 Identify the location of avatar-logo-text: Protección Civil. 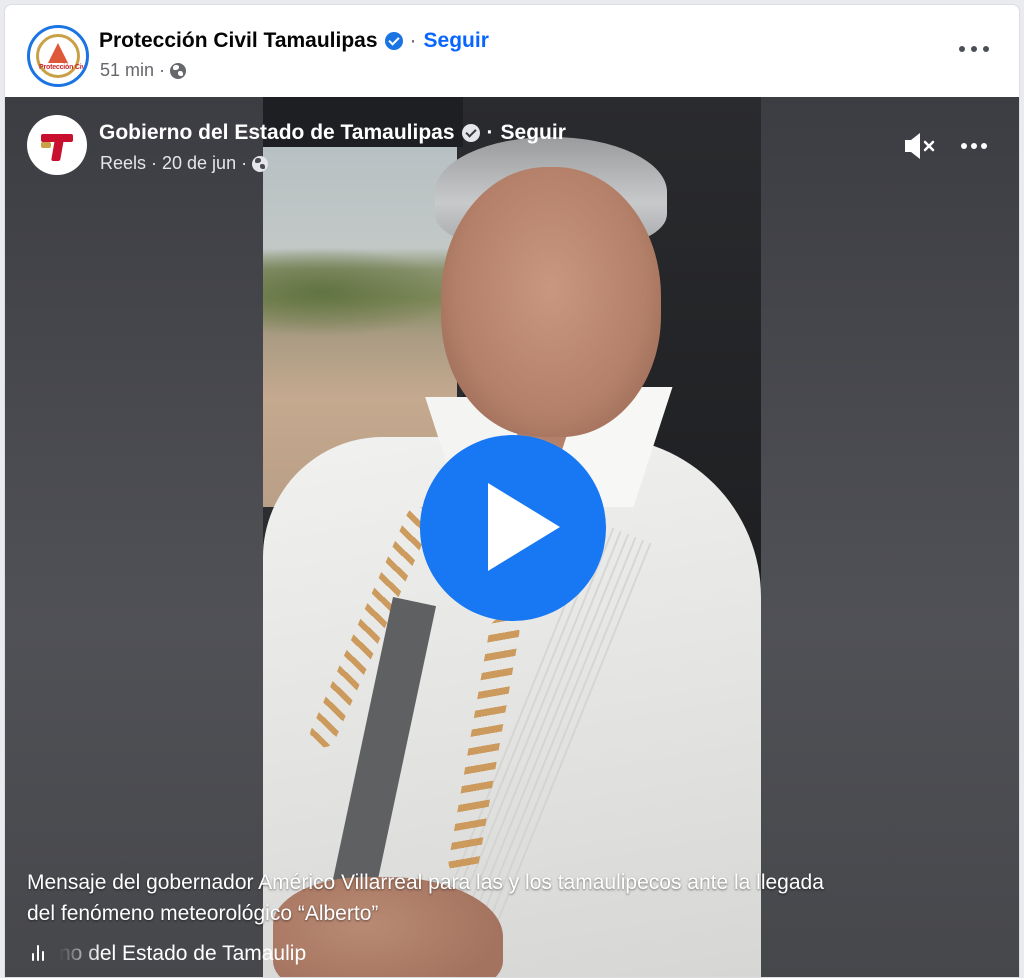
(64, 67).